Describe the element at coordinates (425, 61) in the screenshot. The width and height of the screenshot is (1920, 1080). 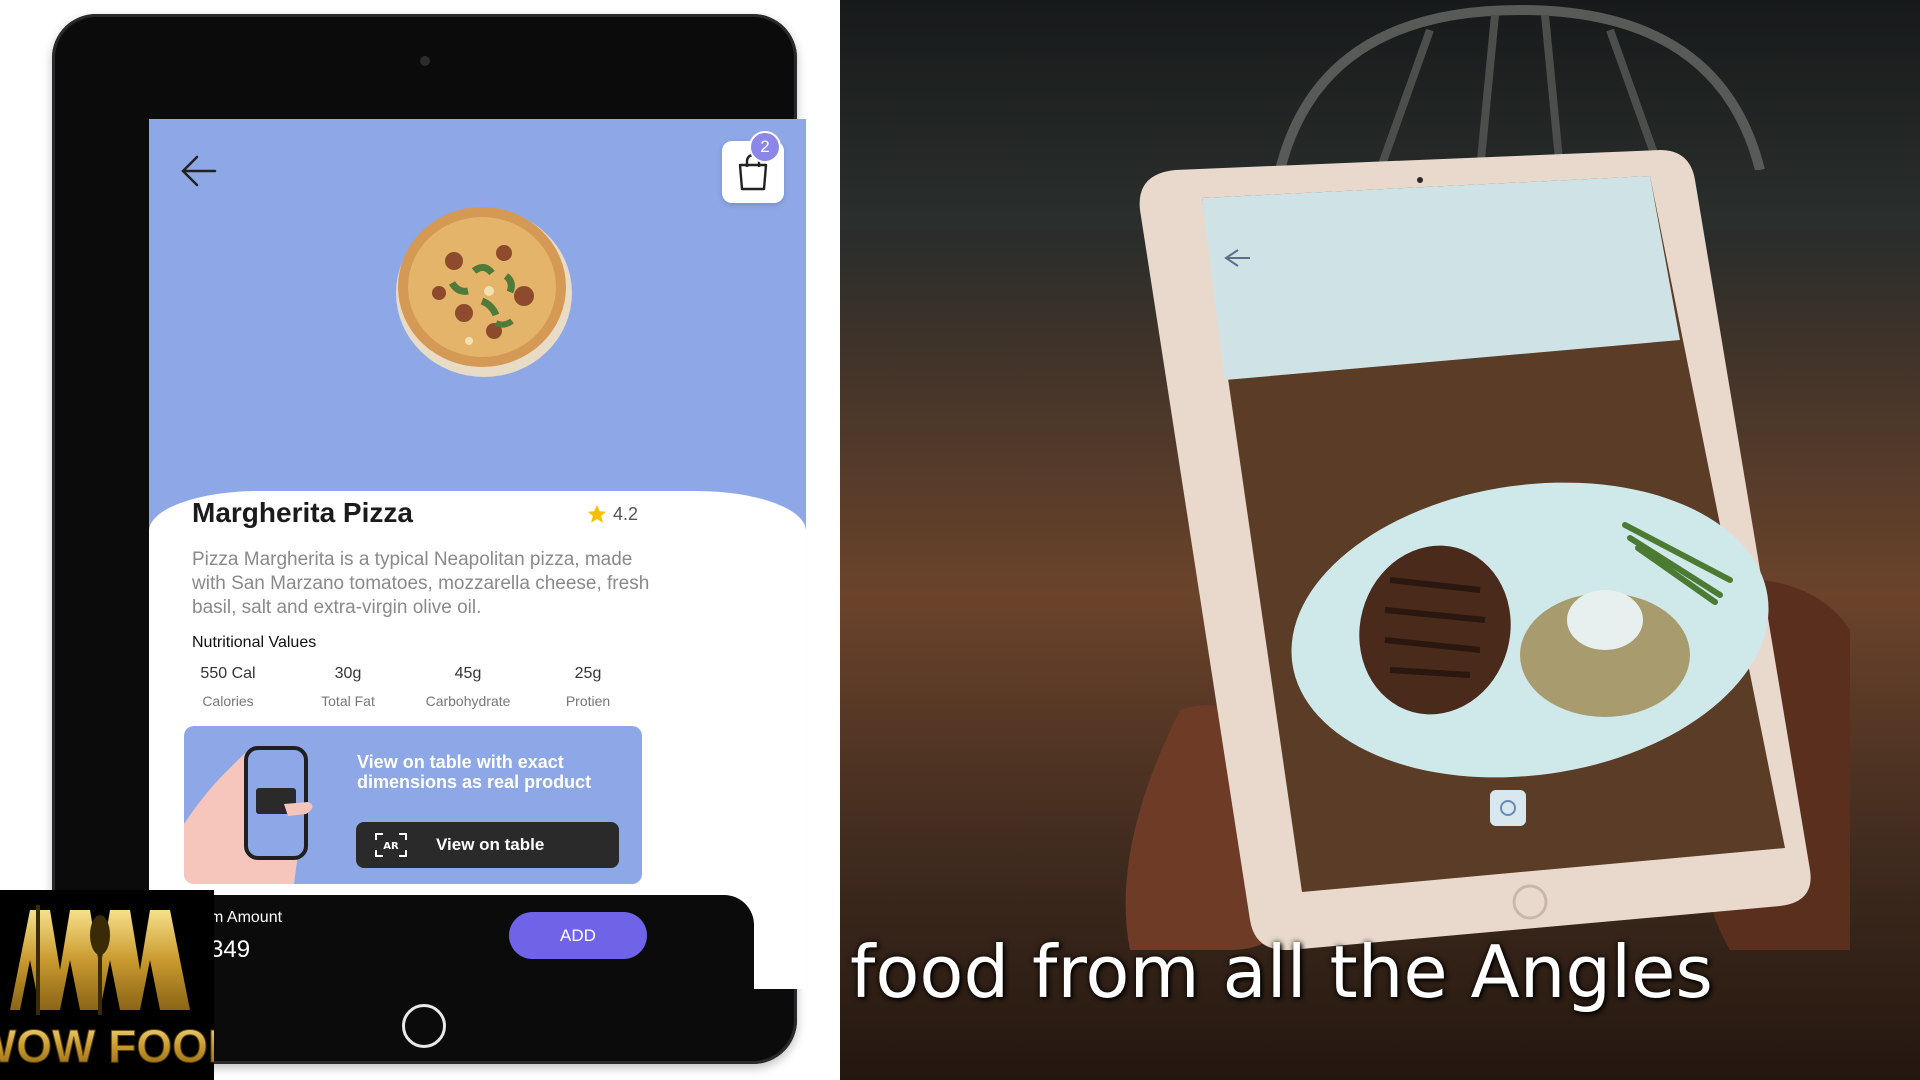
I see `camera-dot` at that location.